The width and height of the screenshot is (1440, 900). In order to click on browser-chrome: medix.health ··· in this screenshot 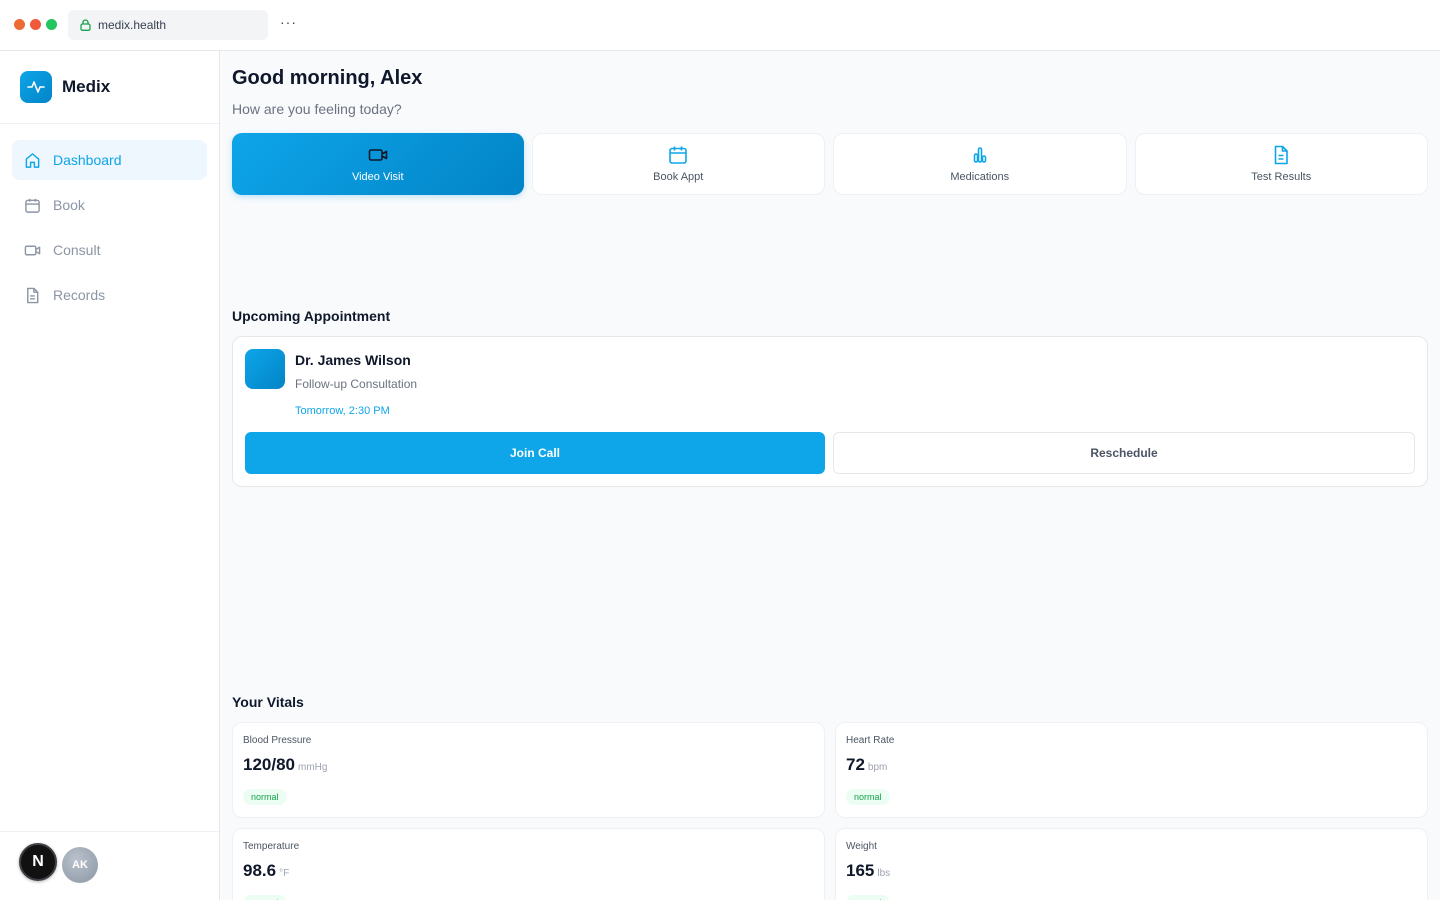, I will do `click(720, 25)`.